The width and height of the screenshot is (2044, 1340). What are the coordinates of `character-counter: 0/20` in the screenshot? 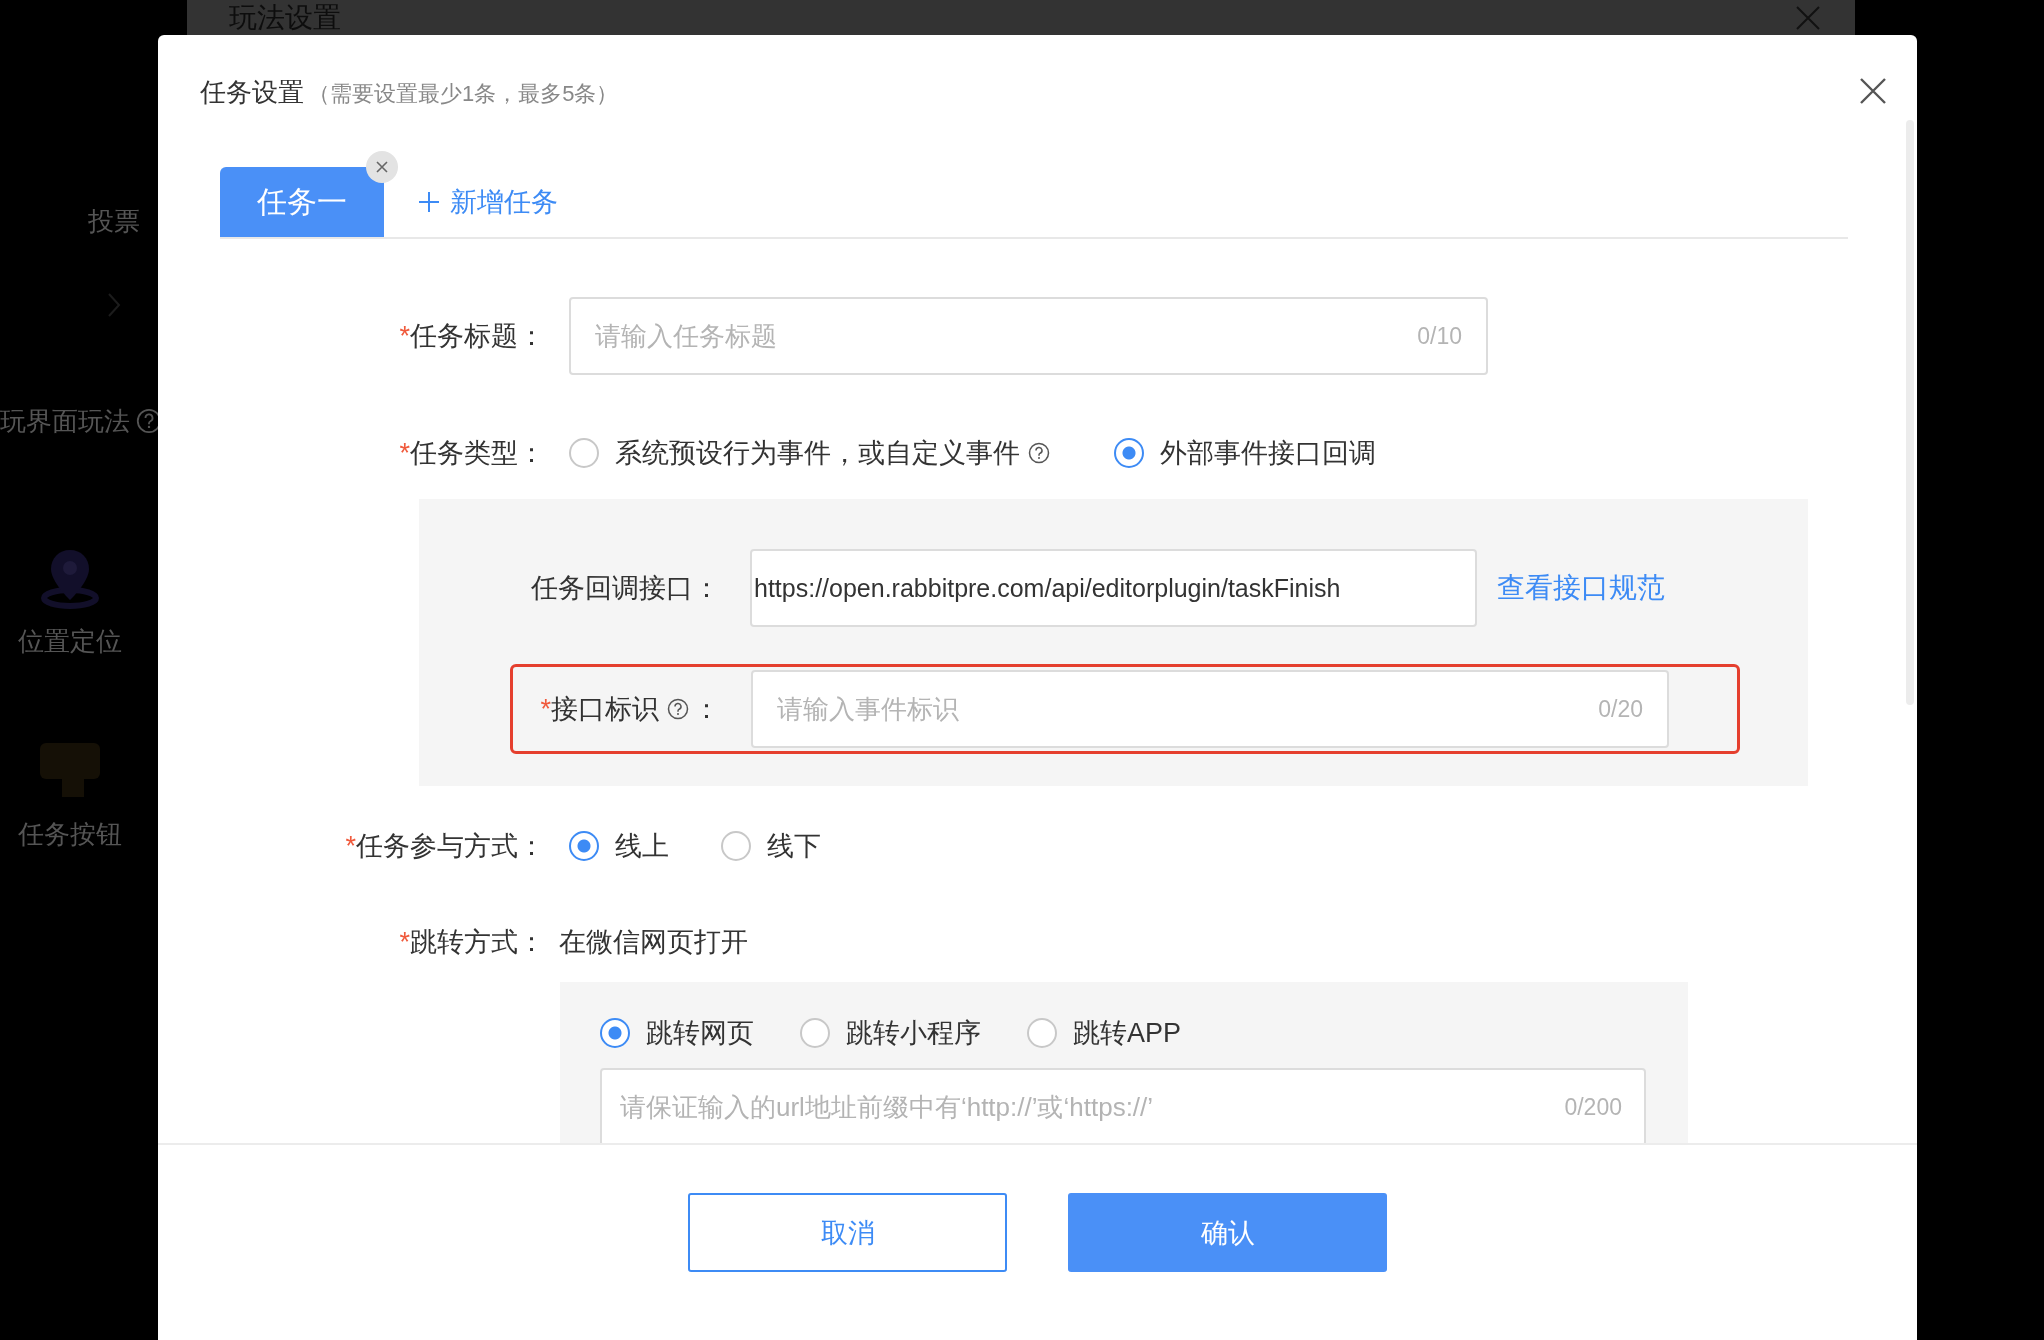 It's located at (1620, 709).